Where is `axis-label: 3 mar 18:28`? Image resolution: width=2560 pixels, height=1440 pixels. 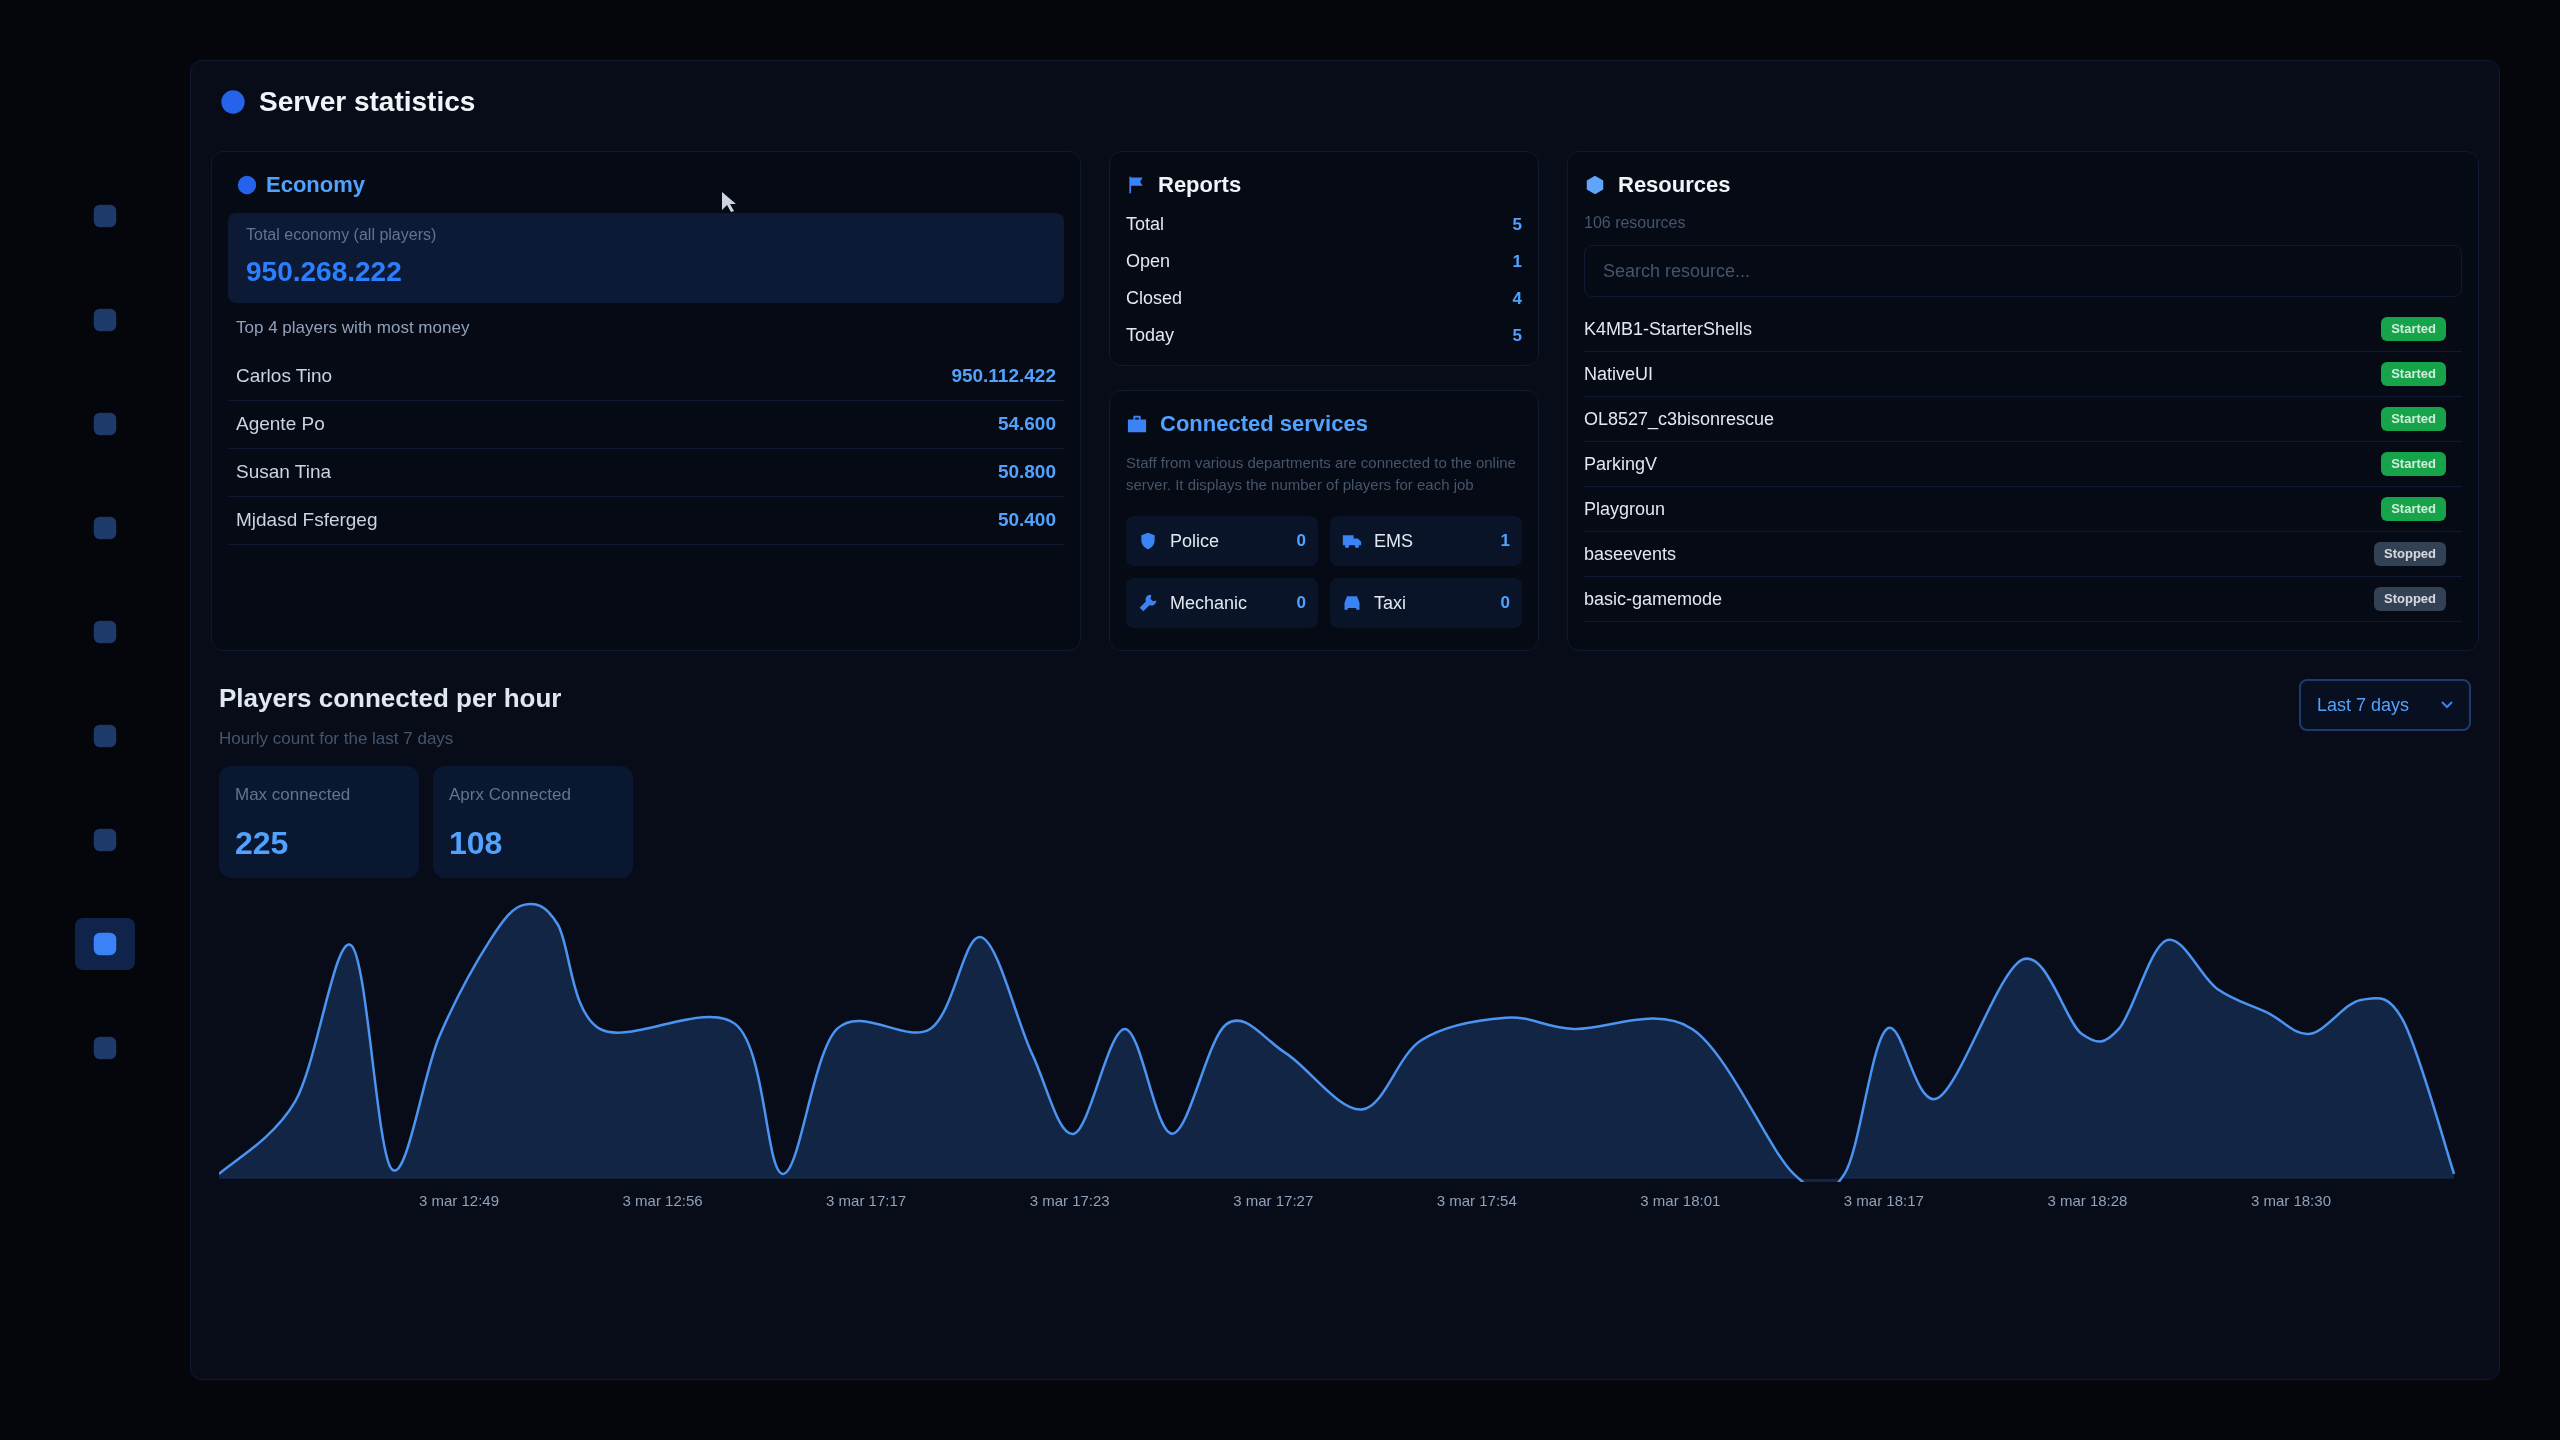
axis-label: 3 mar 18:28 is located at coordinates (2087, 1200).